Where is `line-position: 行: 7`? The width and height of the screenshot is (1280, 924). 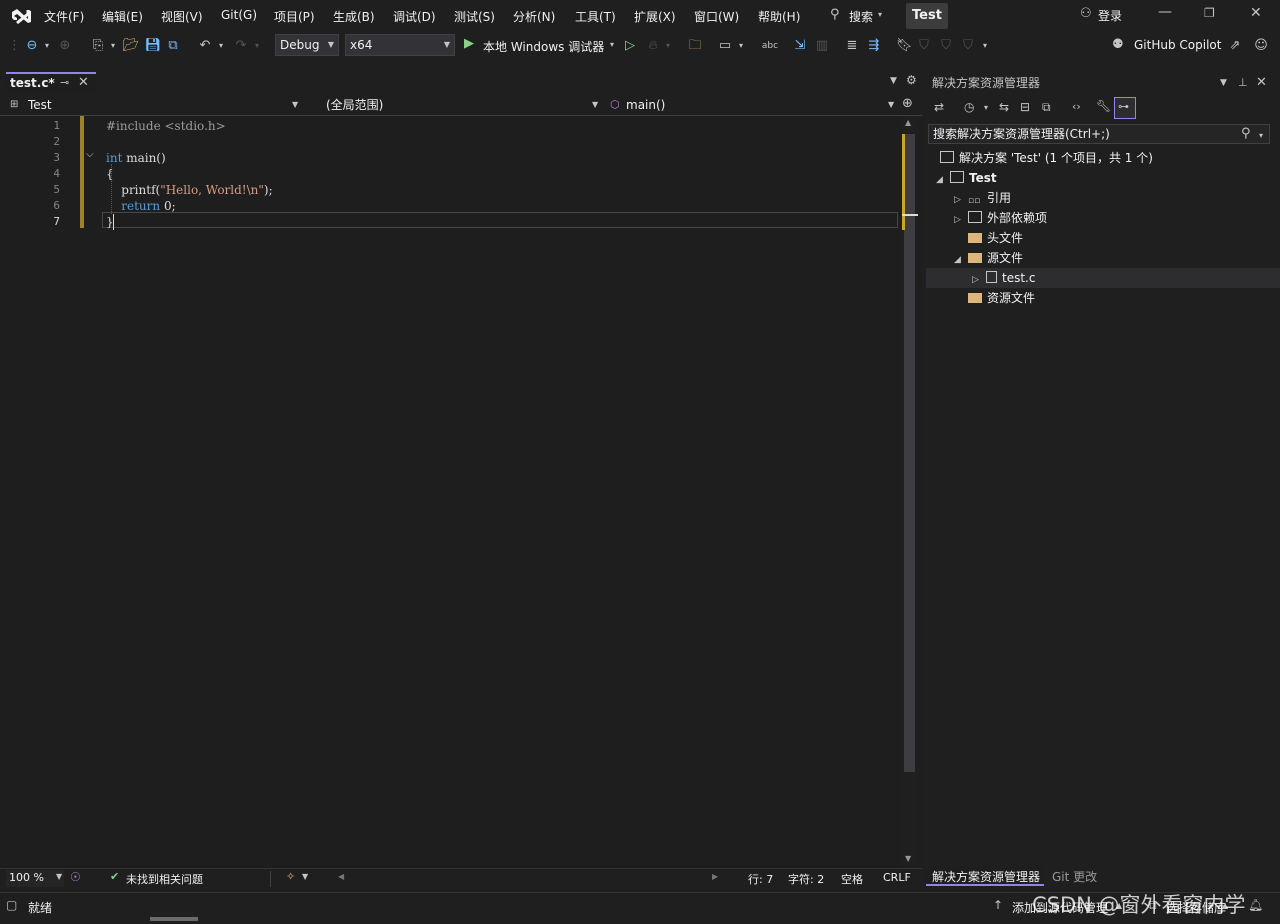 line-position: 行: 7 is located at coordinates (760, 879).